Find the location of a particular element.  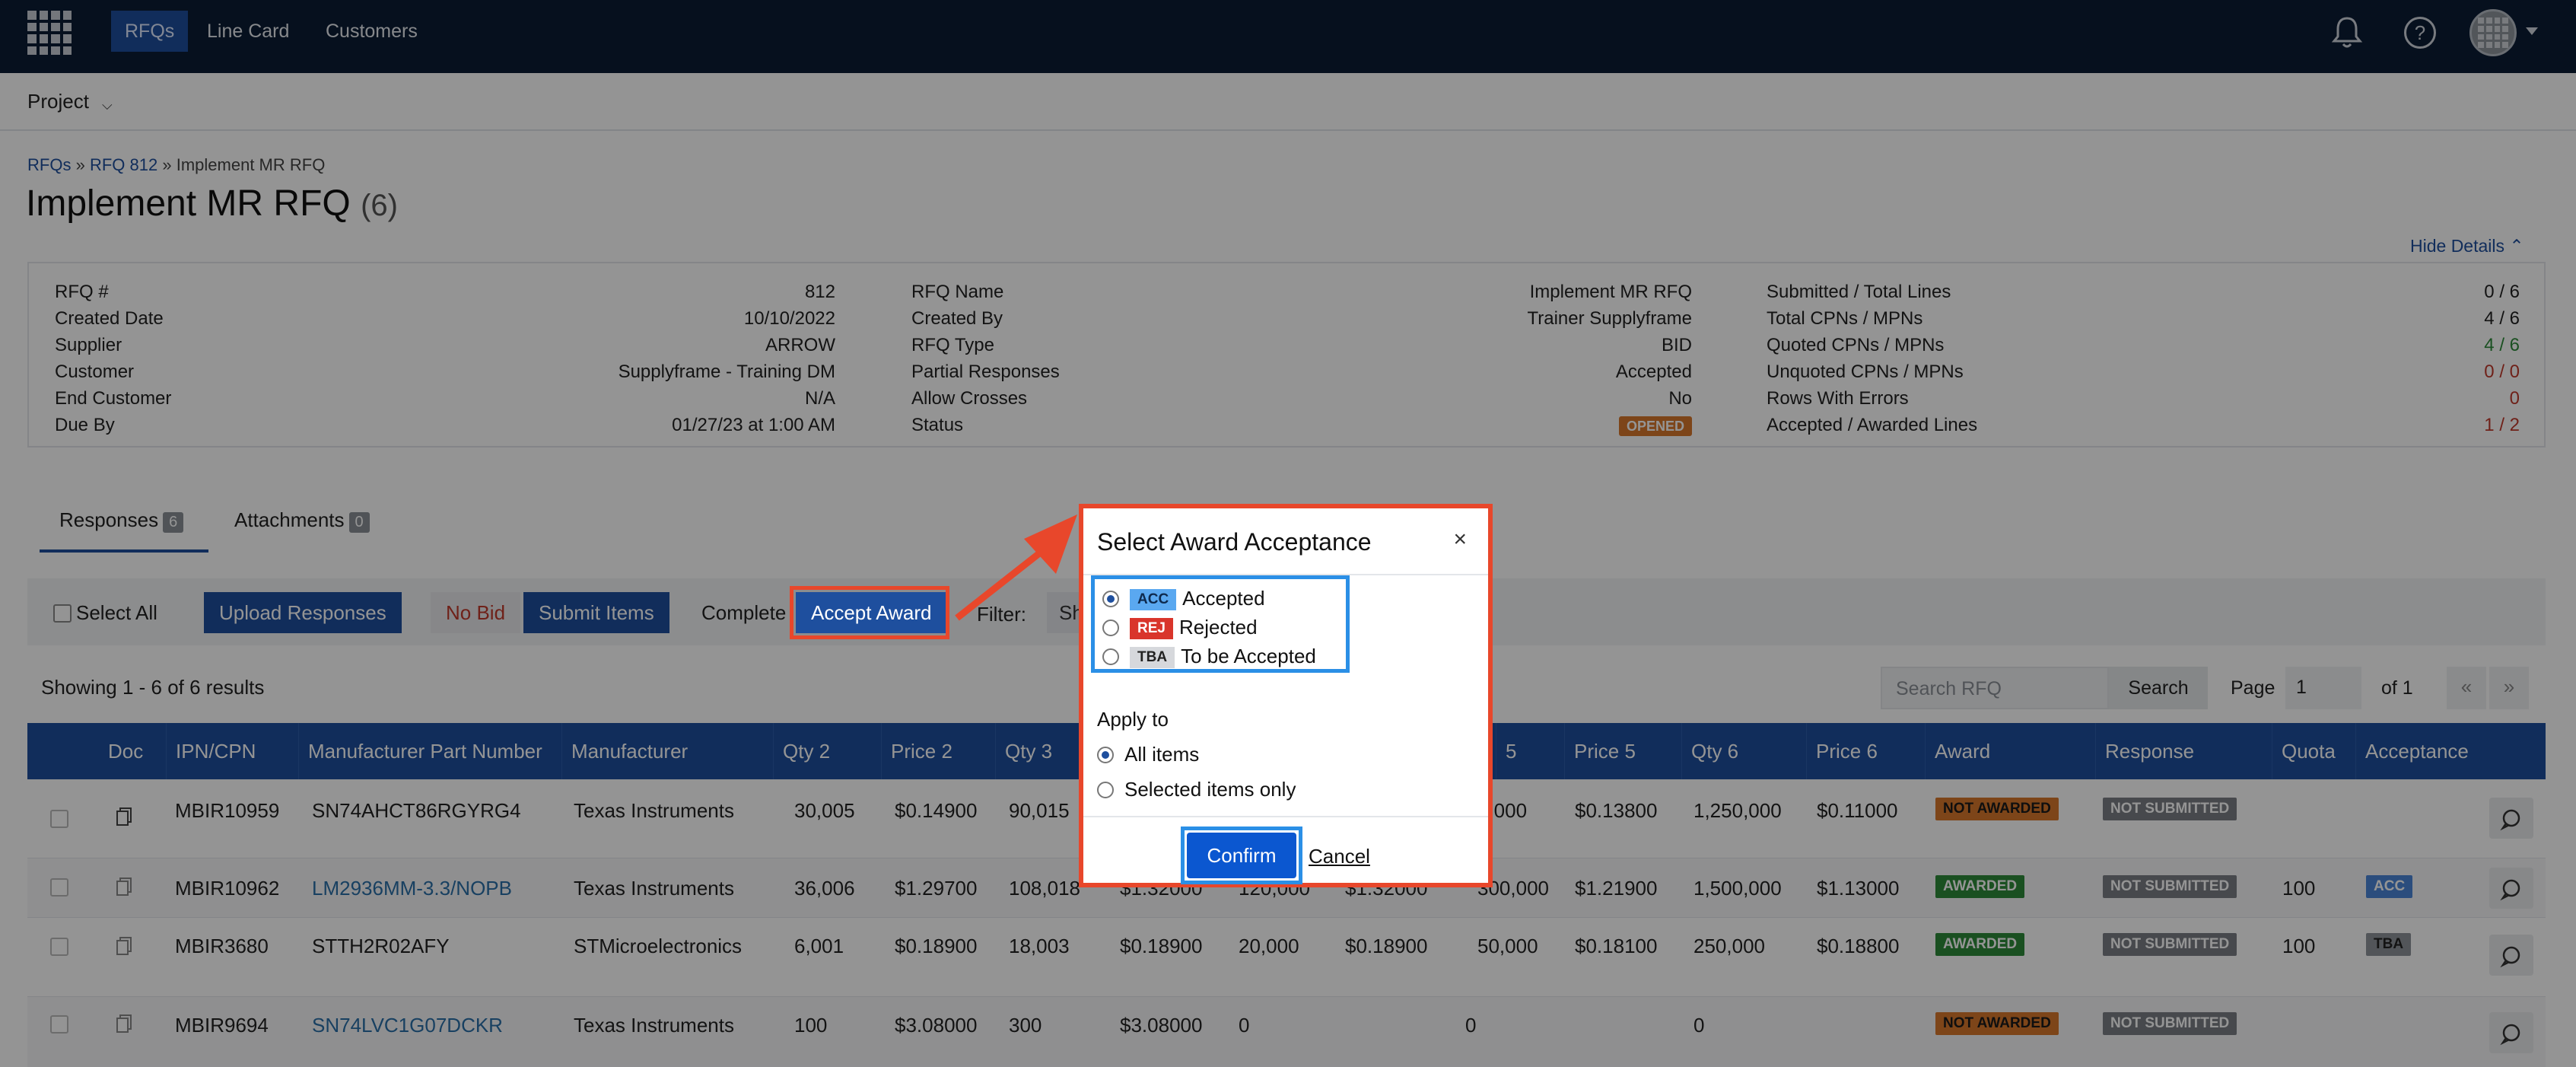

radio-label: Rejected is located at coordinates (1218, 628).